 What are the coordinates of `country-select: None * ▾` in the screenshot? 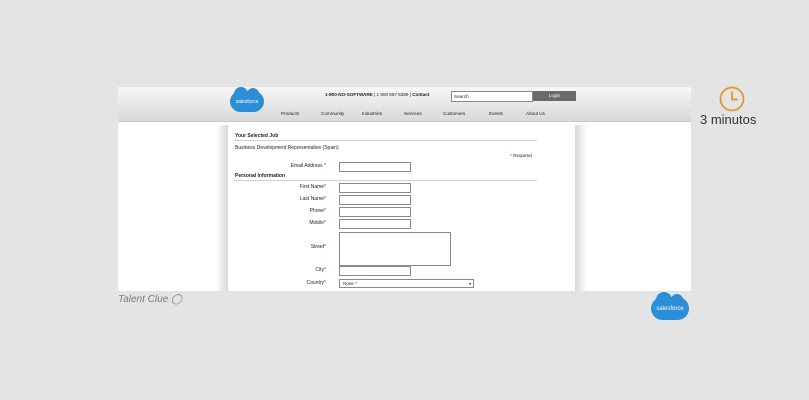 It's located at (406, 283).